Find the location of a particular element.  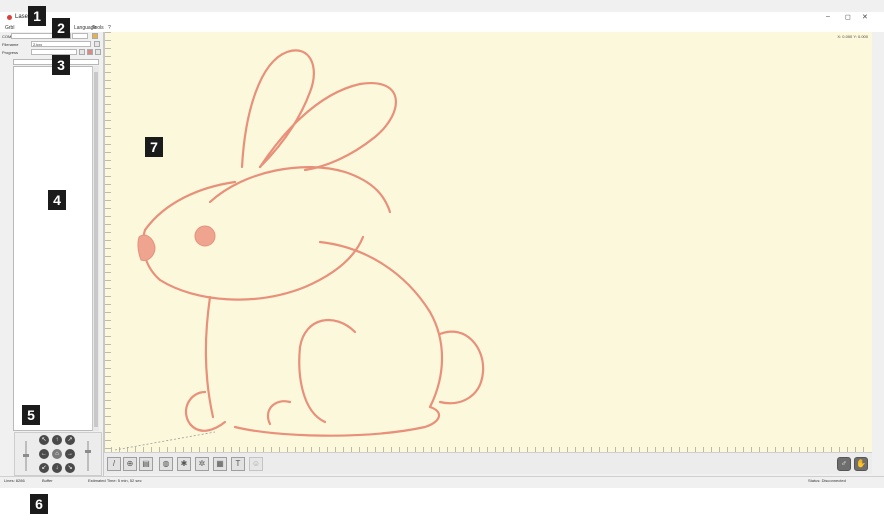

jog-down-left-button: ↙ is located at coordinates (44, 468).